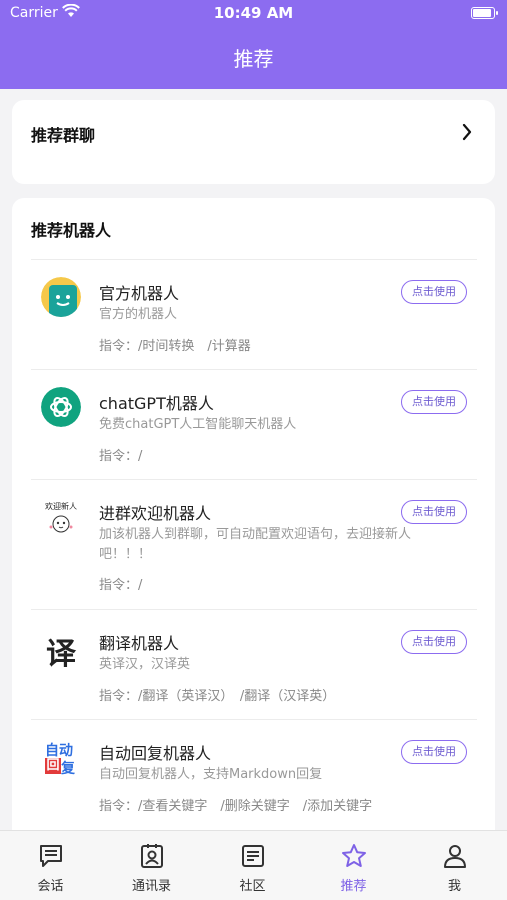  I want to click on avatar-caption-bottom-left: 回, so click(53, 766).